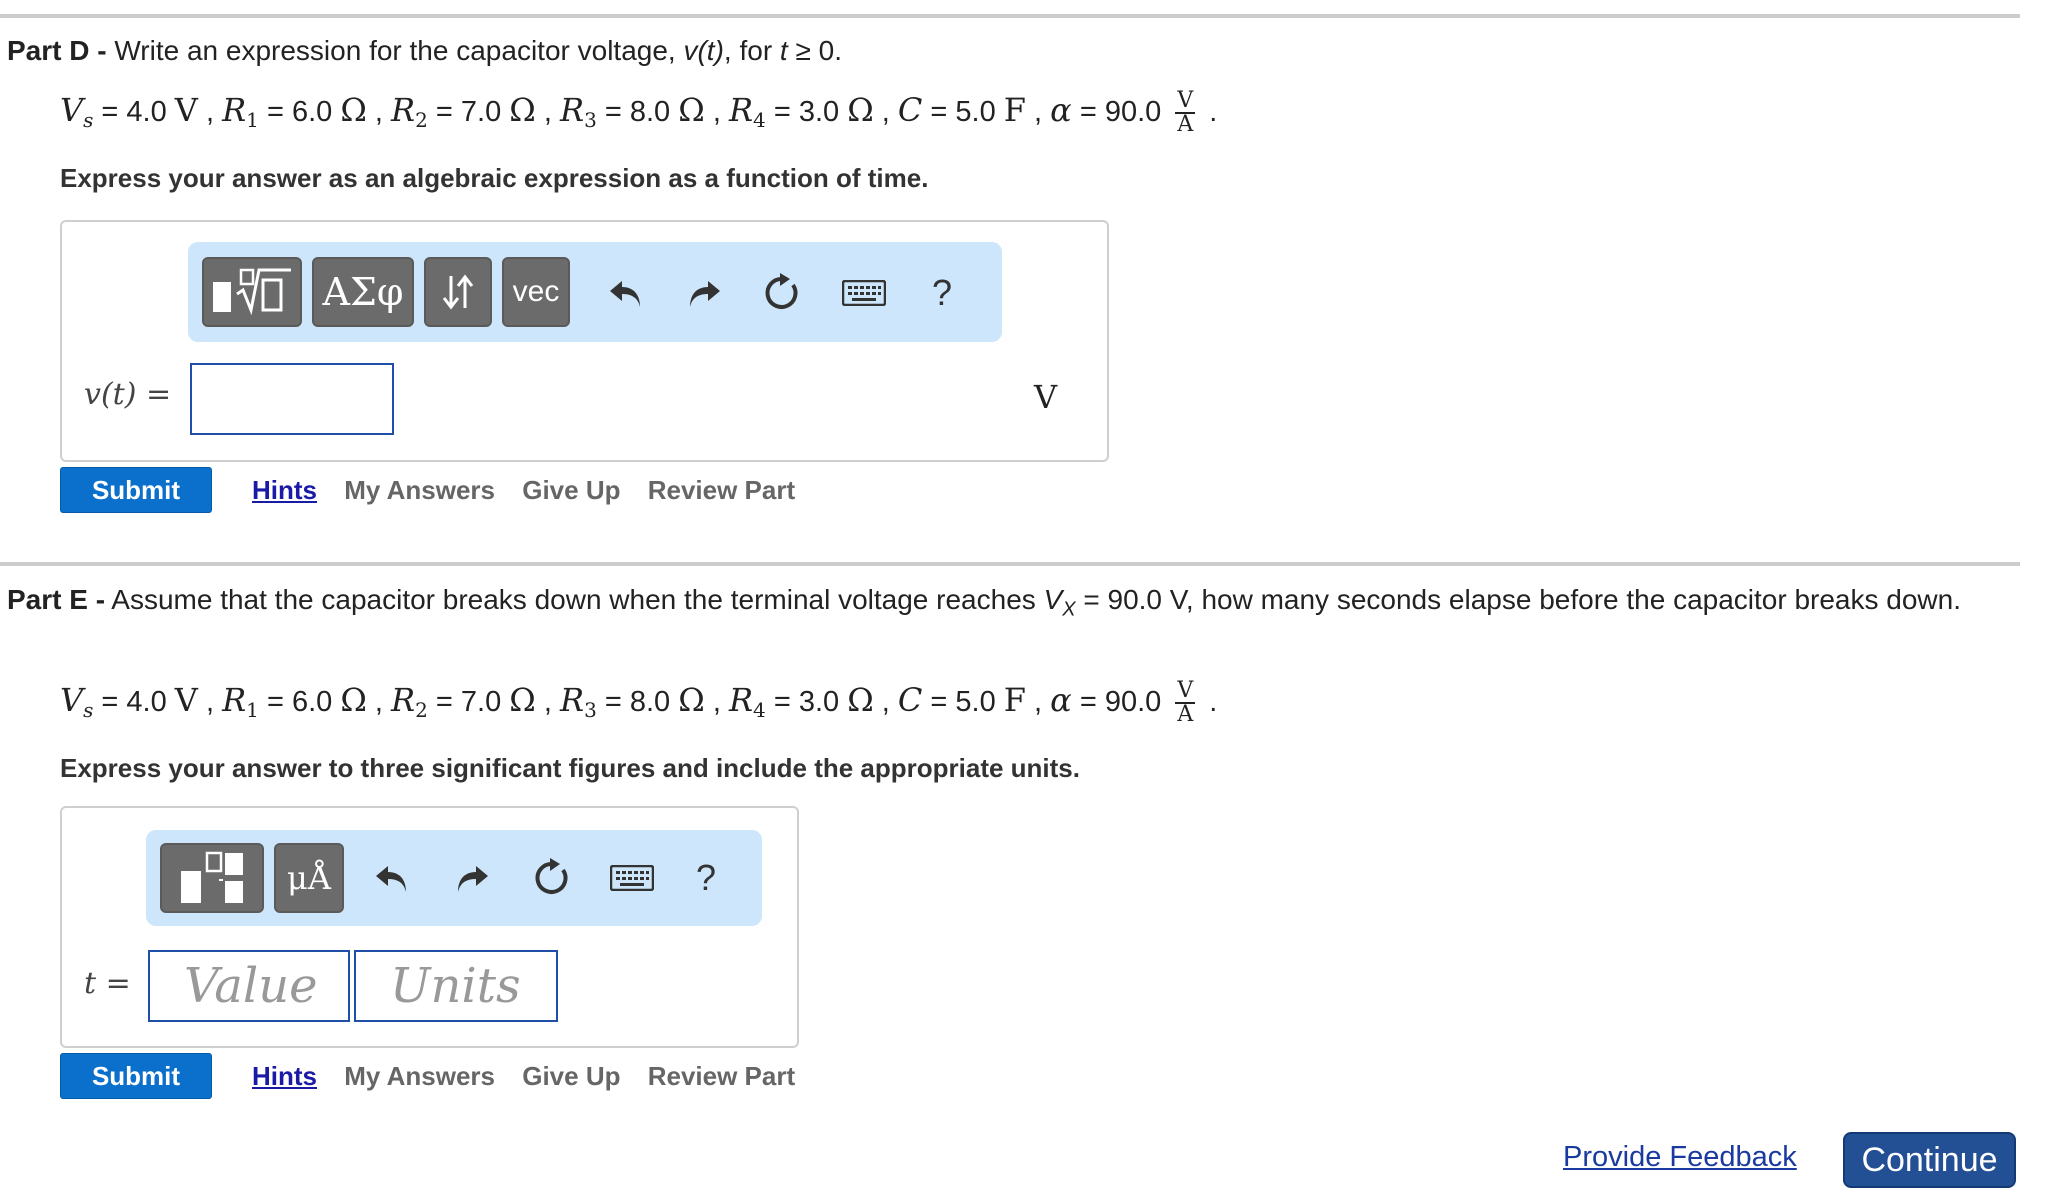 The image size is (2046, 1190). I want to click on part-d-review-link: Review Part, so click(721, 490).